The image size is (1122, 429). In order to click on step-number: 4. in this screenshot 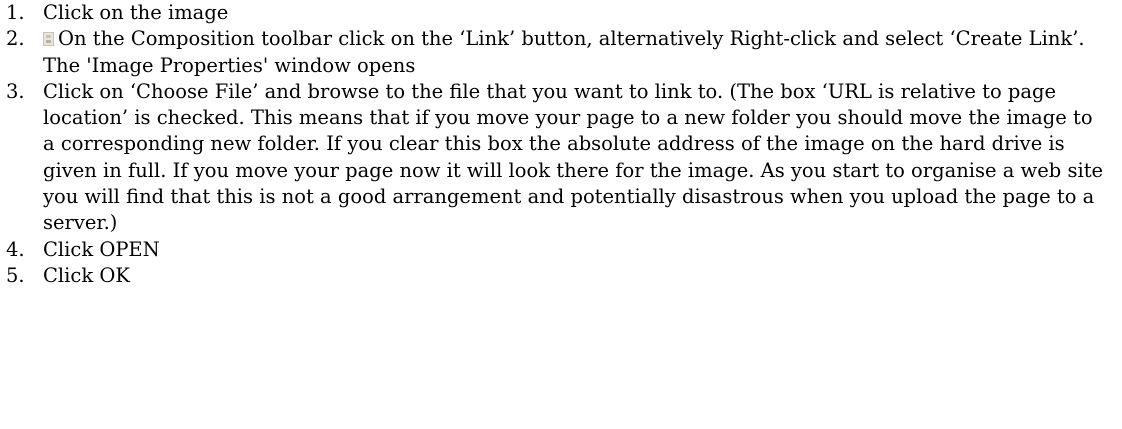, I will do `click(15, 249)`.